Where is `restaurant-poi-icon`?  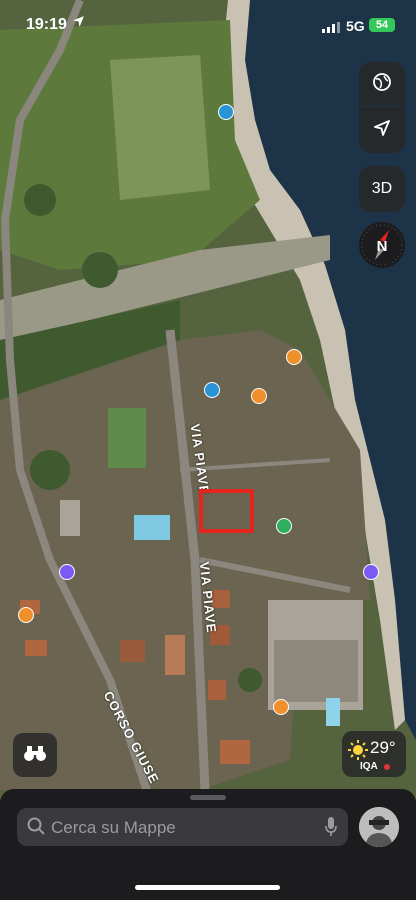
restaurant-poi-icon is located at coordinates (26, 615).